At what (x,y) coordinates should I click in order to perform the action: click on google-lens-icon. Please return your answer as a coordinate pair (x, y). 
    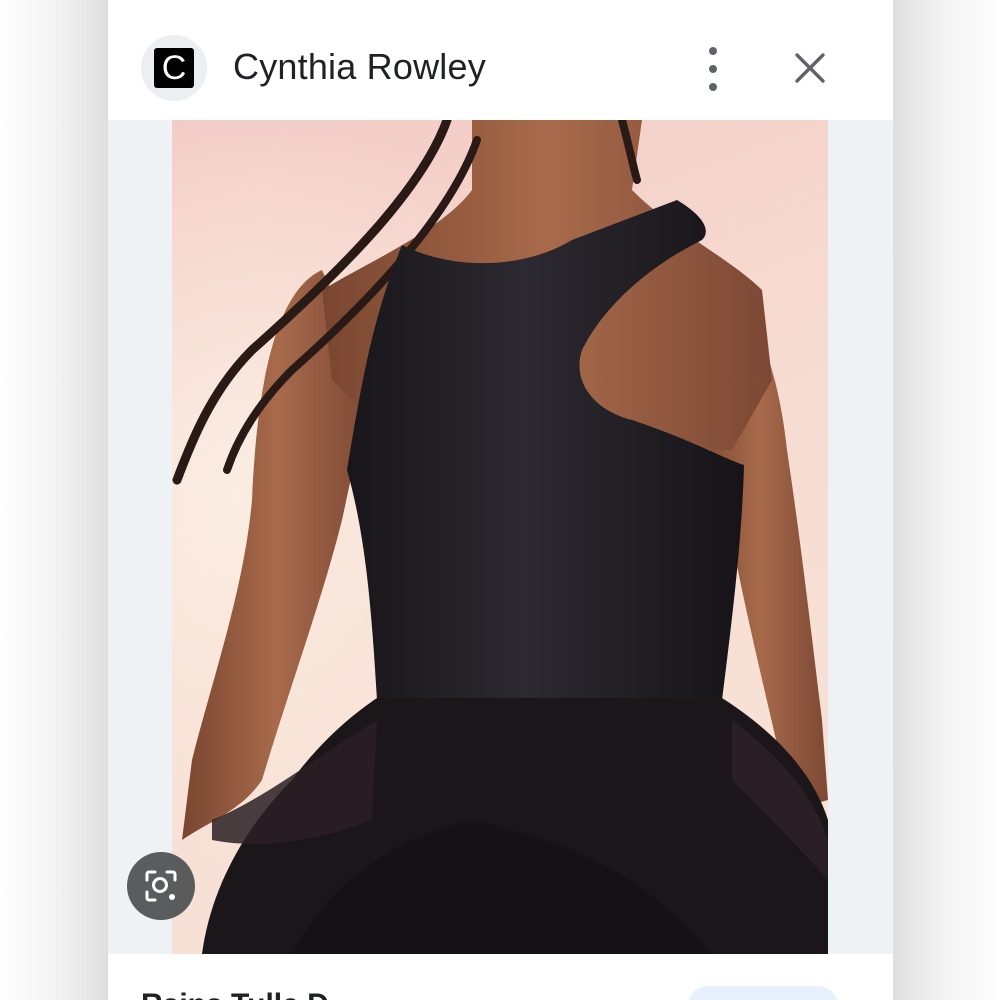
    Looking at the image, I should click on (161, 886).